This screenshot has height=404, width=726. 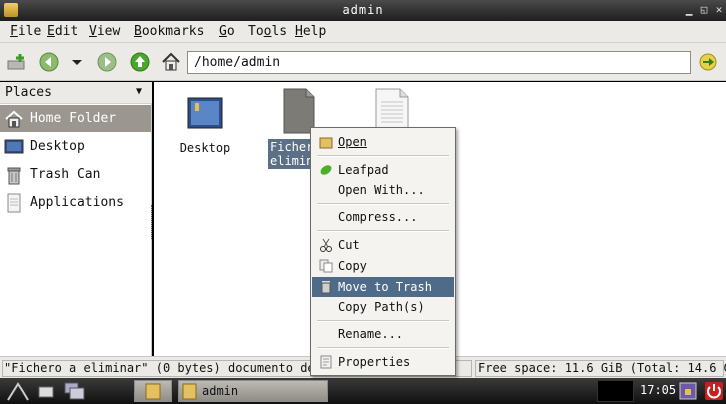 What do you see at coordinates (363, 391) in the screenshot?
I see `taskbar: admin 17:05` at bounding box center [363, 391].